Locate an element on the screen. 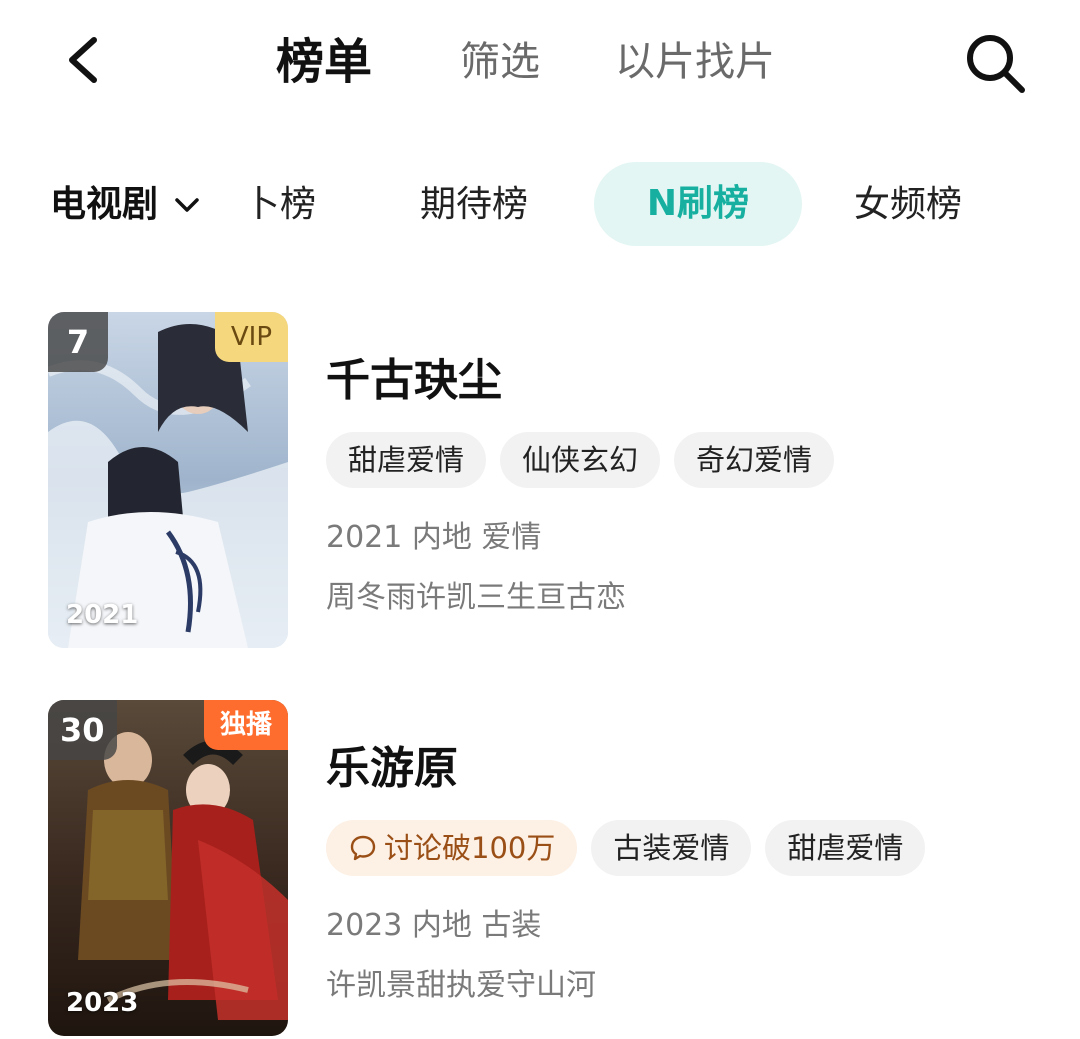 The height and width of the screenshot is (1039, 1080). search-button is located at coordinates (995, 63).